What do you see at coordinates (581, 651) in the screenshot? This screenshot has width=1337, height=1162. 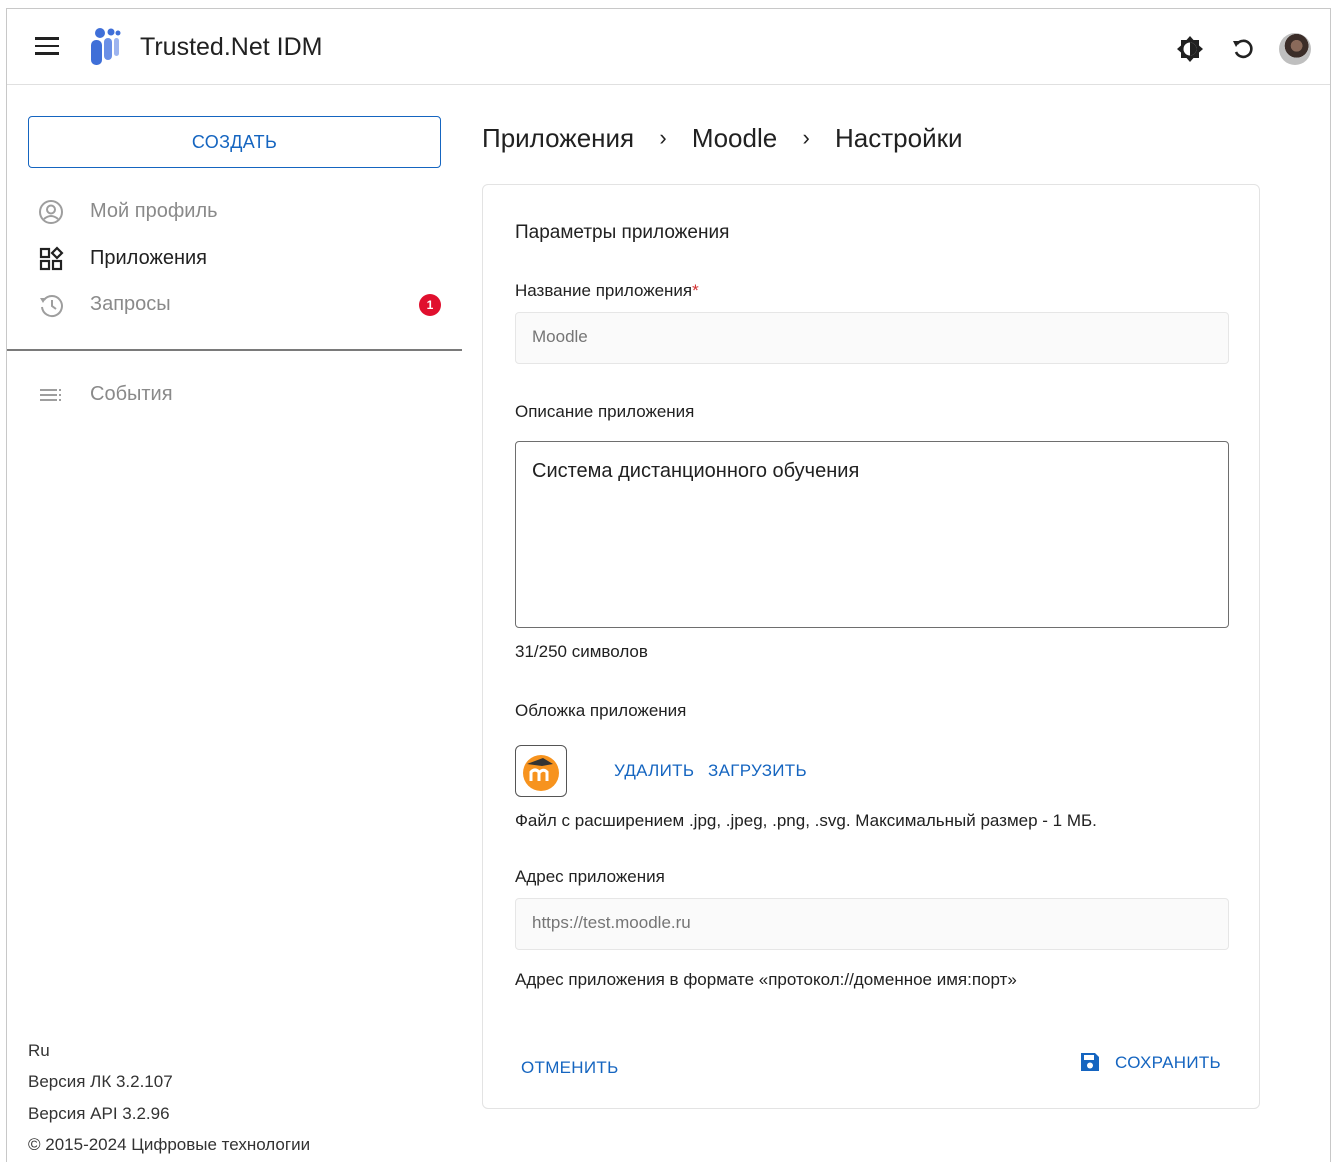 I see `description-counter: 31/250 символов` at bounding box center [581, 651].